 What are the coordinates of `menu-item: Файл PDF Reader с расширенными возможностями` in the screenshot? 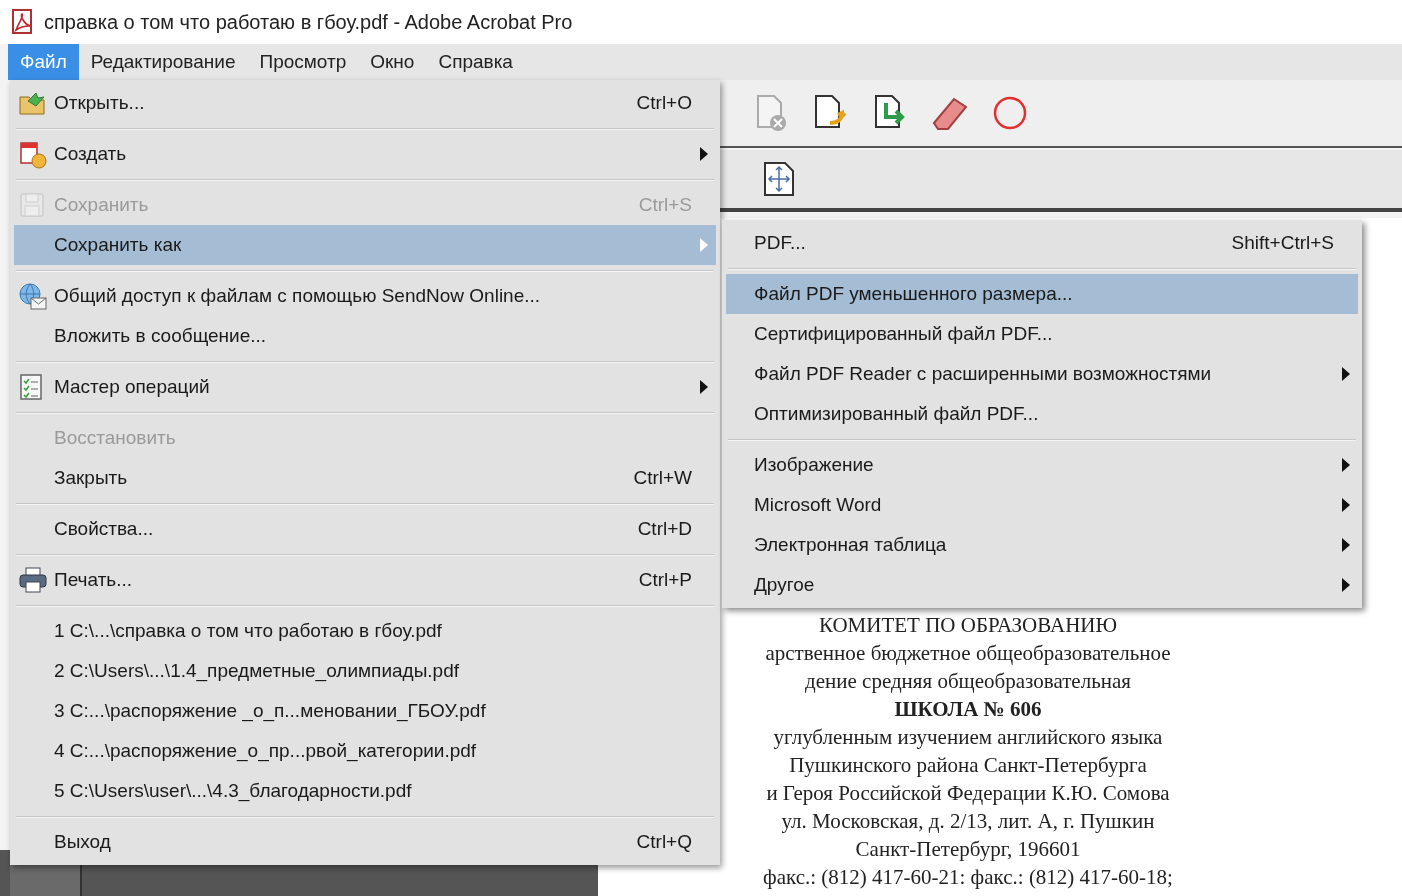 It's located at (1042, 374).